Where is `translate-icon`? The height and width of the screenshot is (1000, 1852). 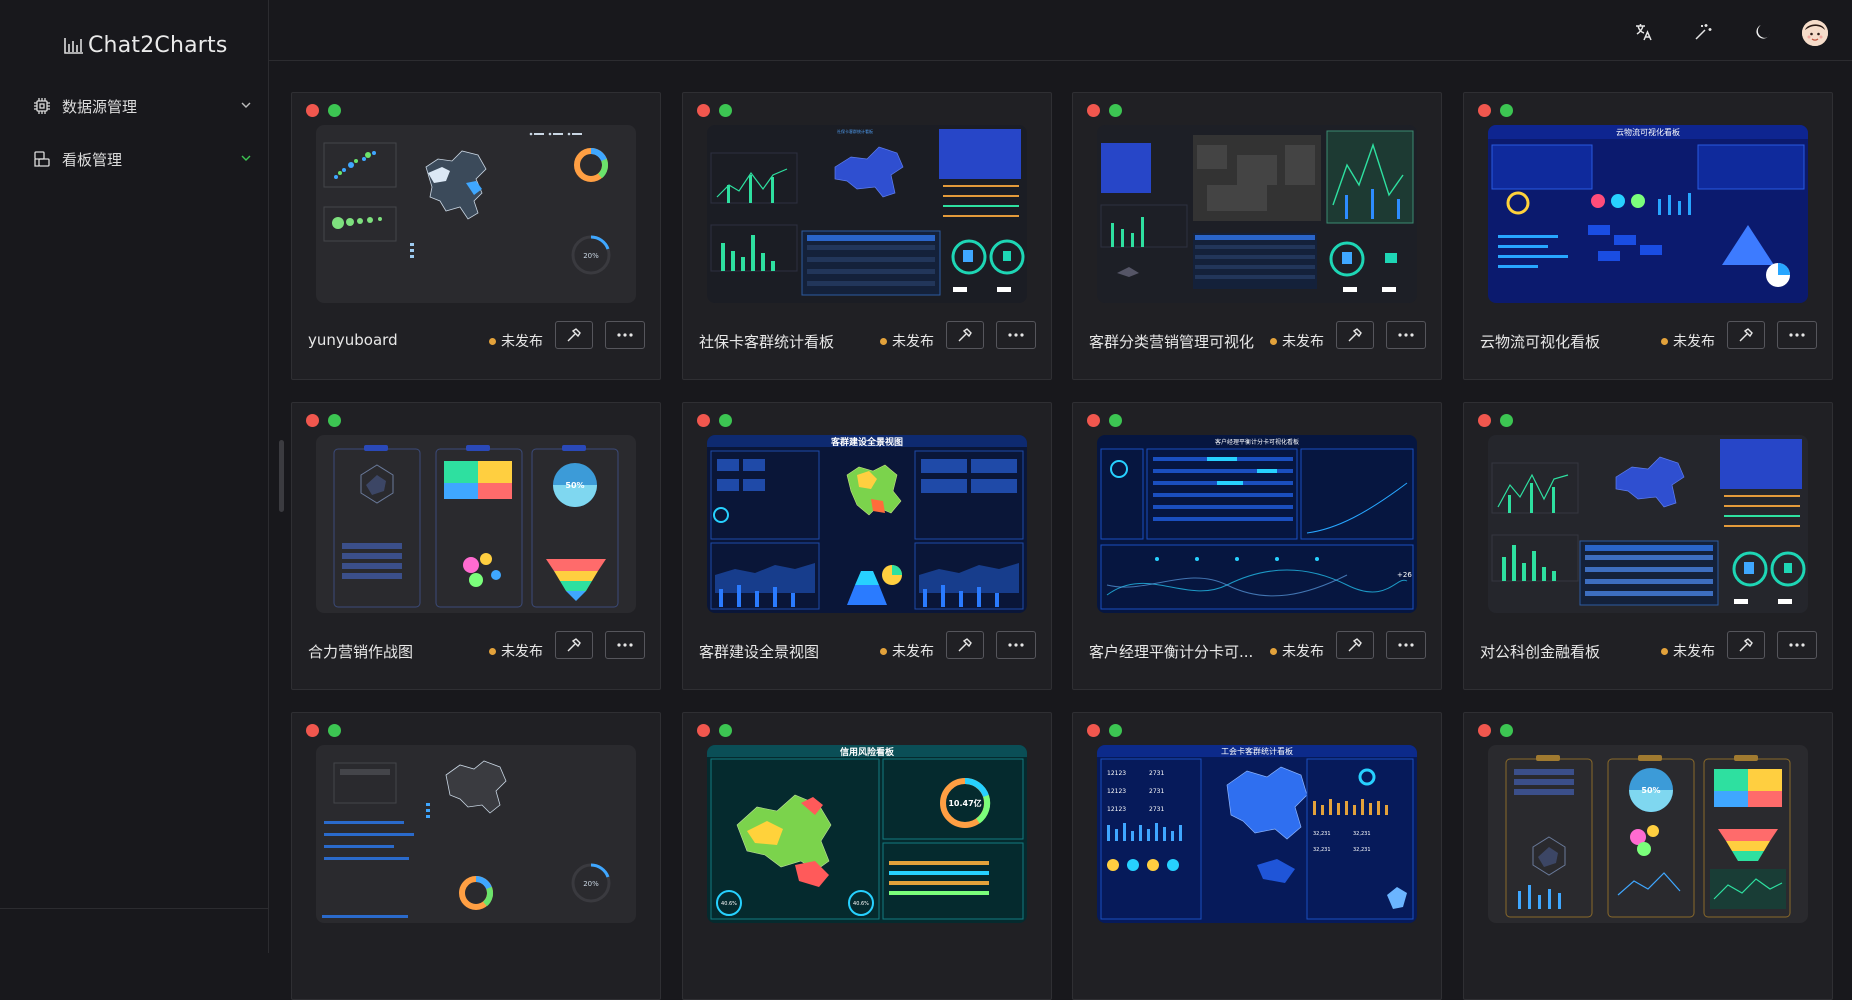 translate-icon is located at coordinates (1644, 32).